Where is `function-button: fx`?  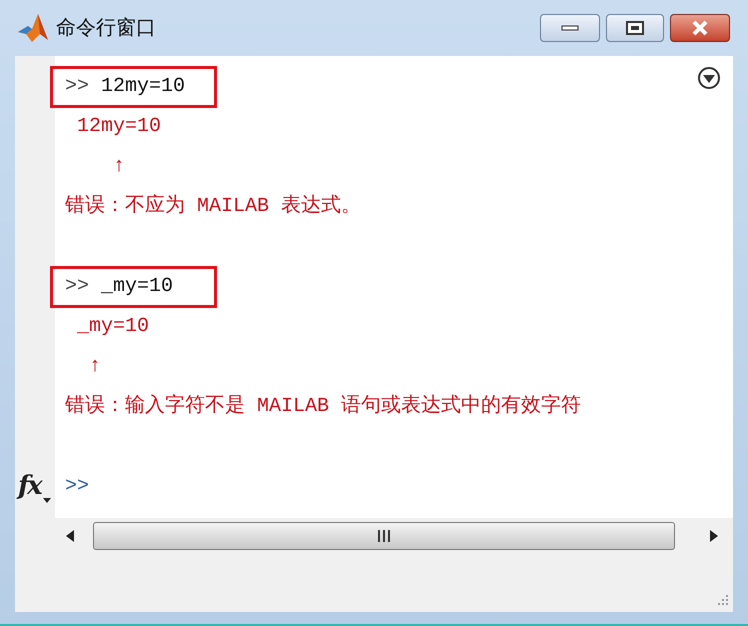 function-button: fx is located at coordinates (35, 486).